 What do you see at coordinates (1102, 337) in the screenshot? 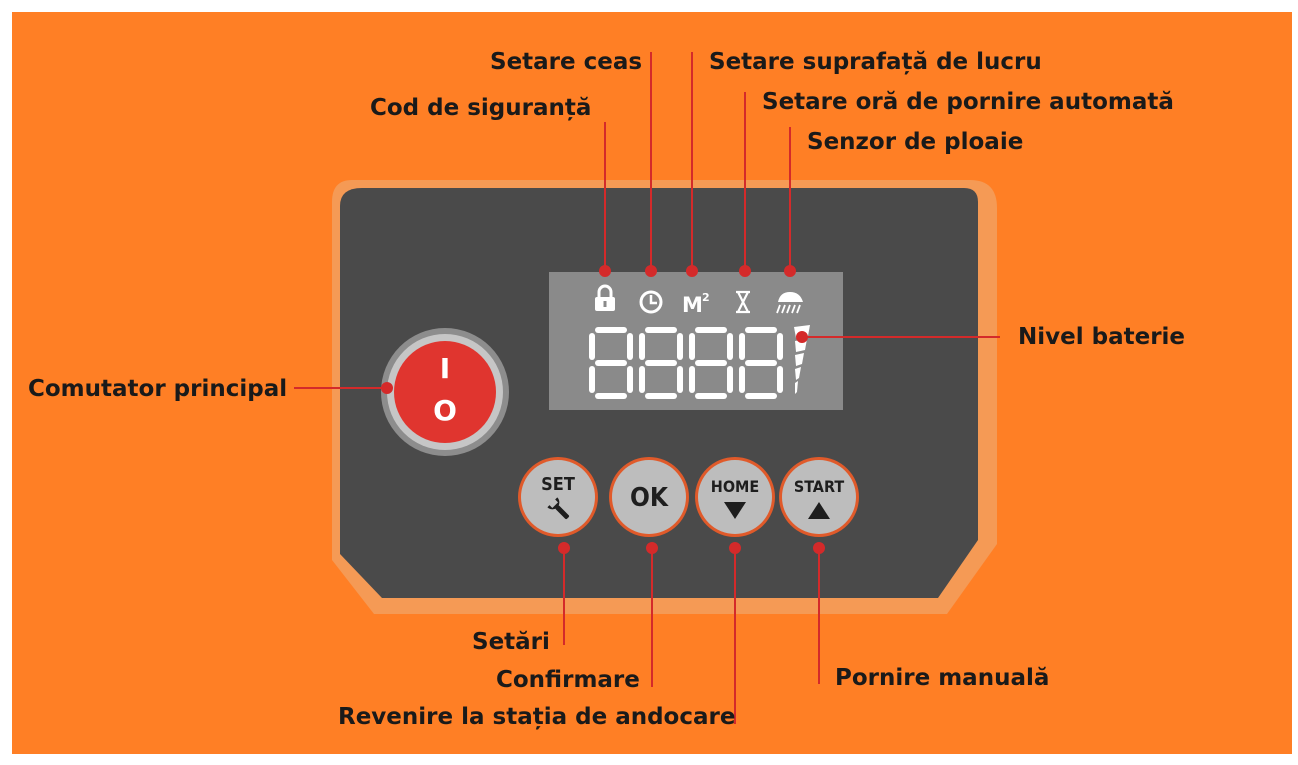
I see `label-nivel-baterie: Nivel baterie` at bounding box center [1102, 337].